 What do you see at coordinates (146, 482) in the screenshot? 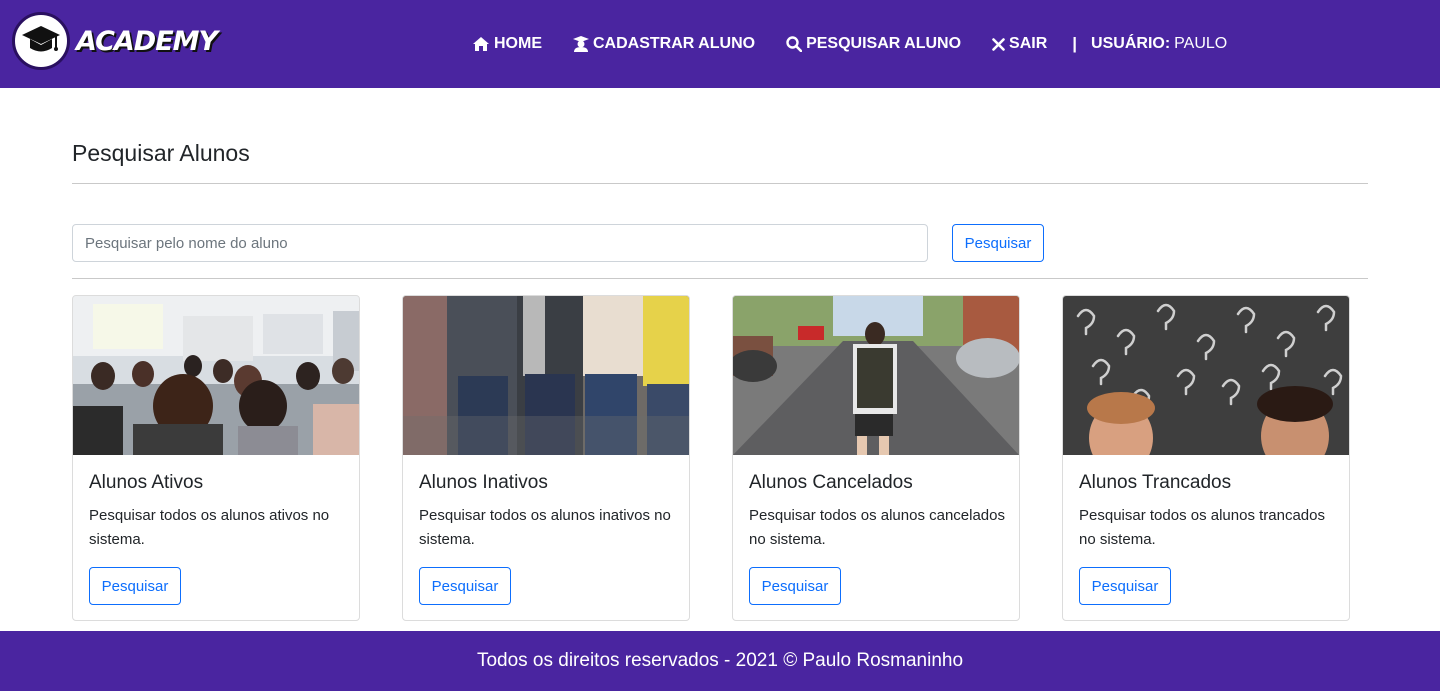
I see `card-title: Alunos Ativos` at bounding box center [146, 482].